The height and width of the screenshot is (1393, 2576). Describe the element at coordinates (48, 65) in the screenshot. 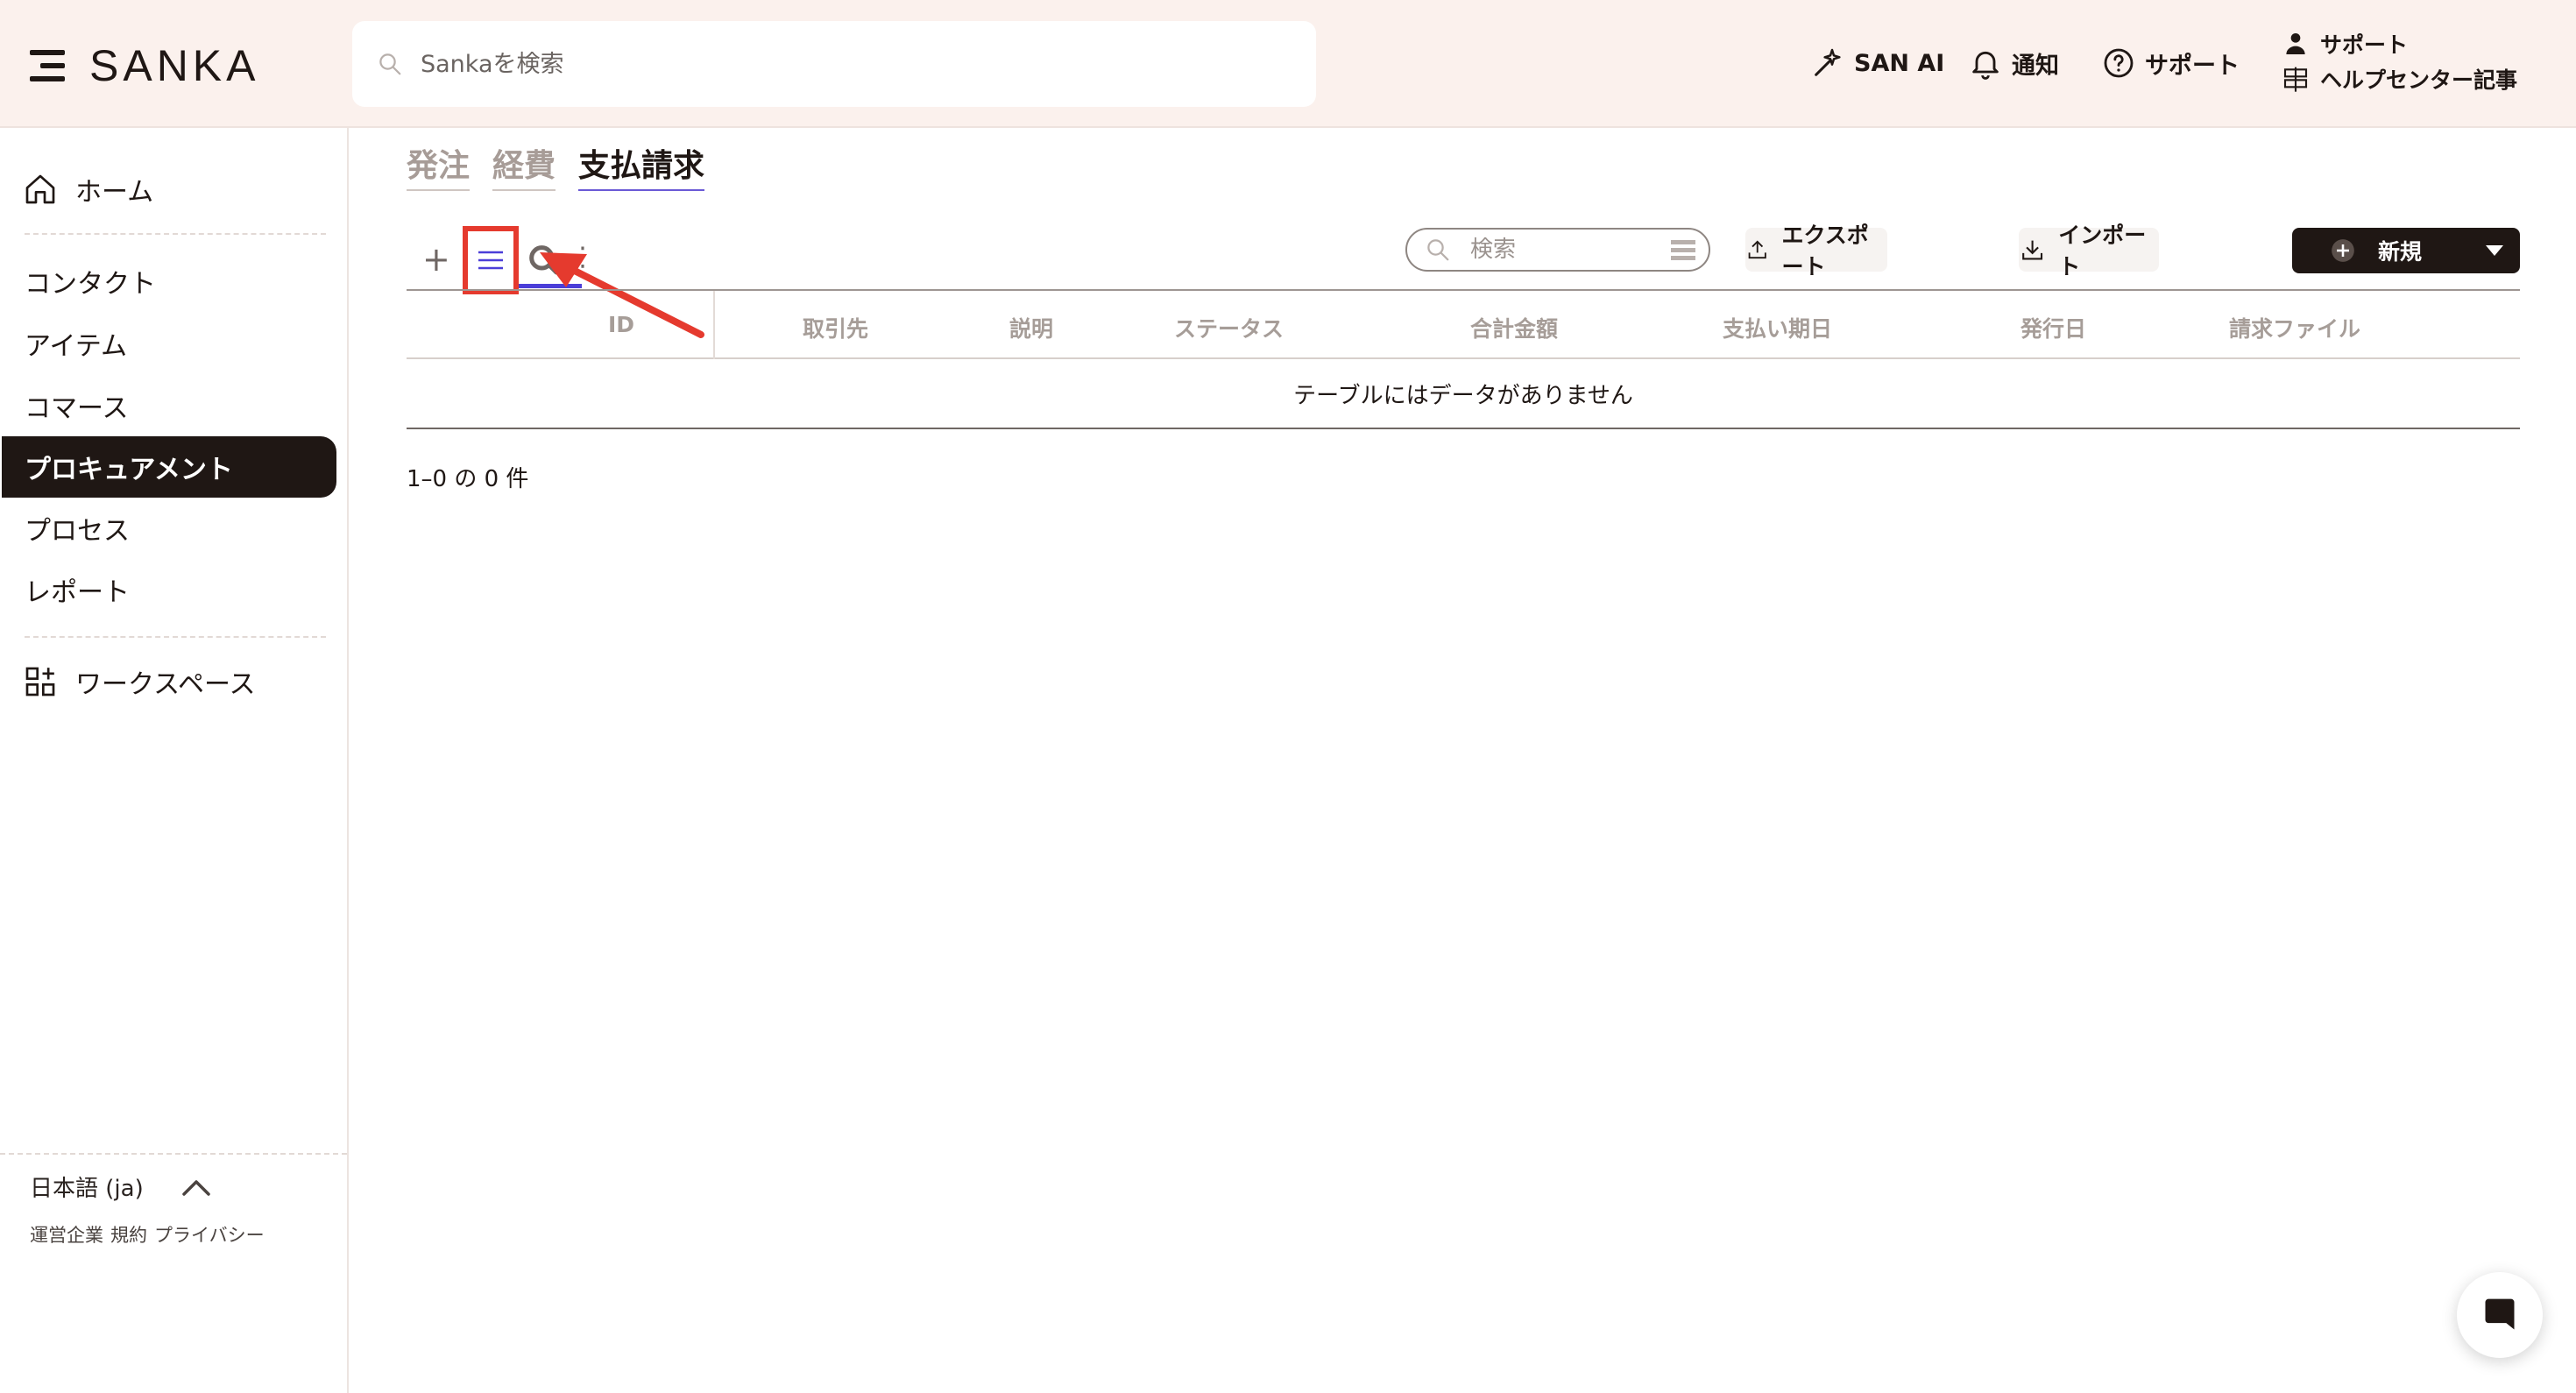

I see `menu-icon` at that location.